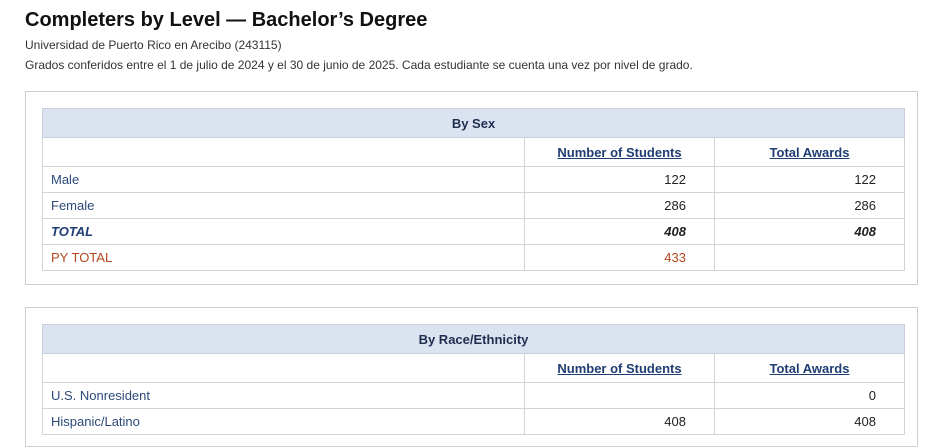 Image resolution: width=945 pixels, height=447 pixels. Describe the element at coordinates (619, 205) in the screenshot. I see `students-value: 286` at that location.